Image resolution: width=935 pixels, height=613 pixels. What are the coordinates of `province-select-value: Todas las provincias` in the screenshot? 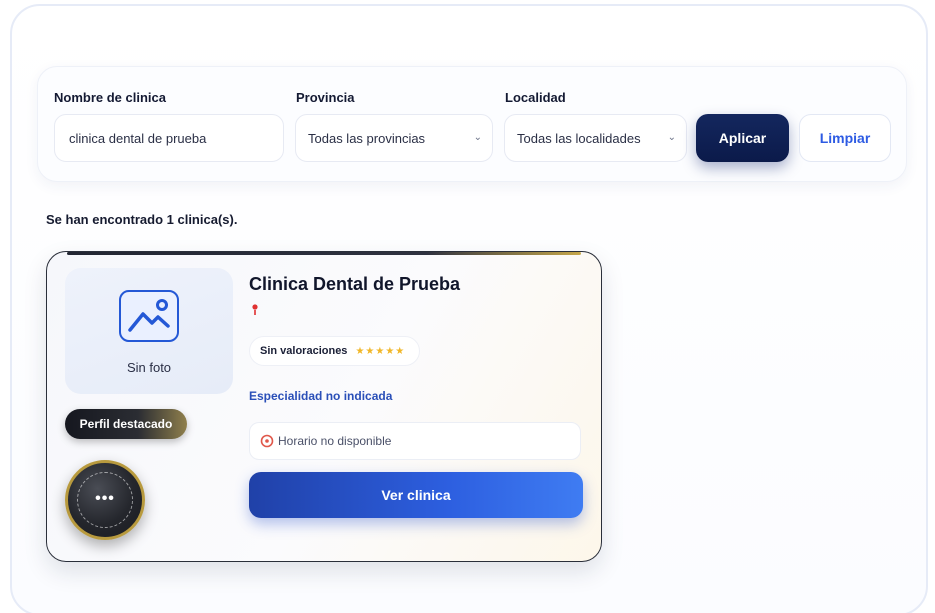 It's located at (367, 138).